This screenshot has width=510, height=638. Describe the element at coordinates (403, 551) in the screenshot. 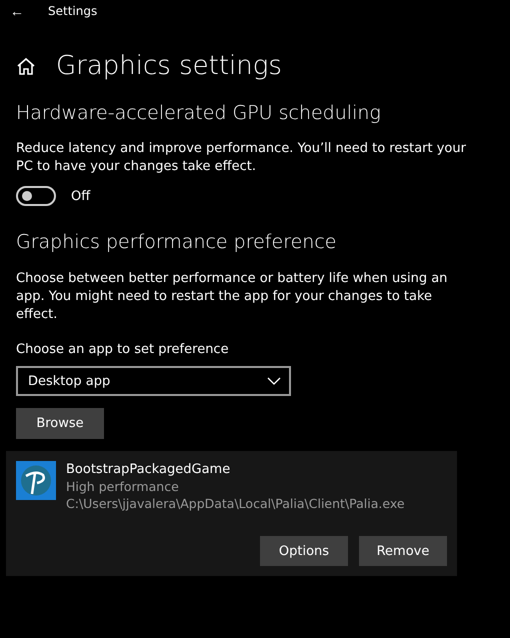

I see `remove-button: Remove` at that location.